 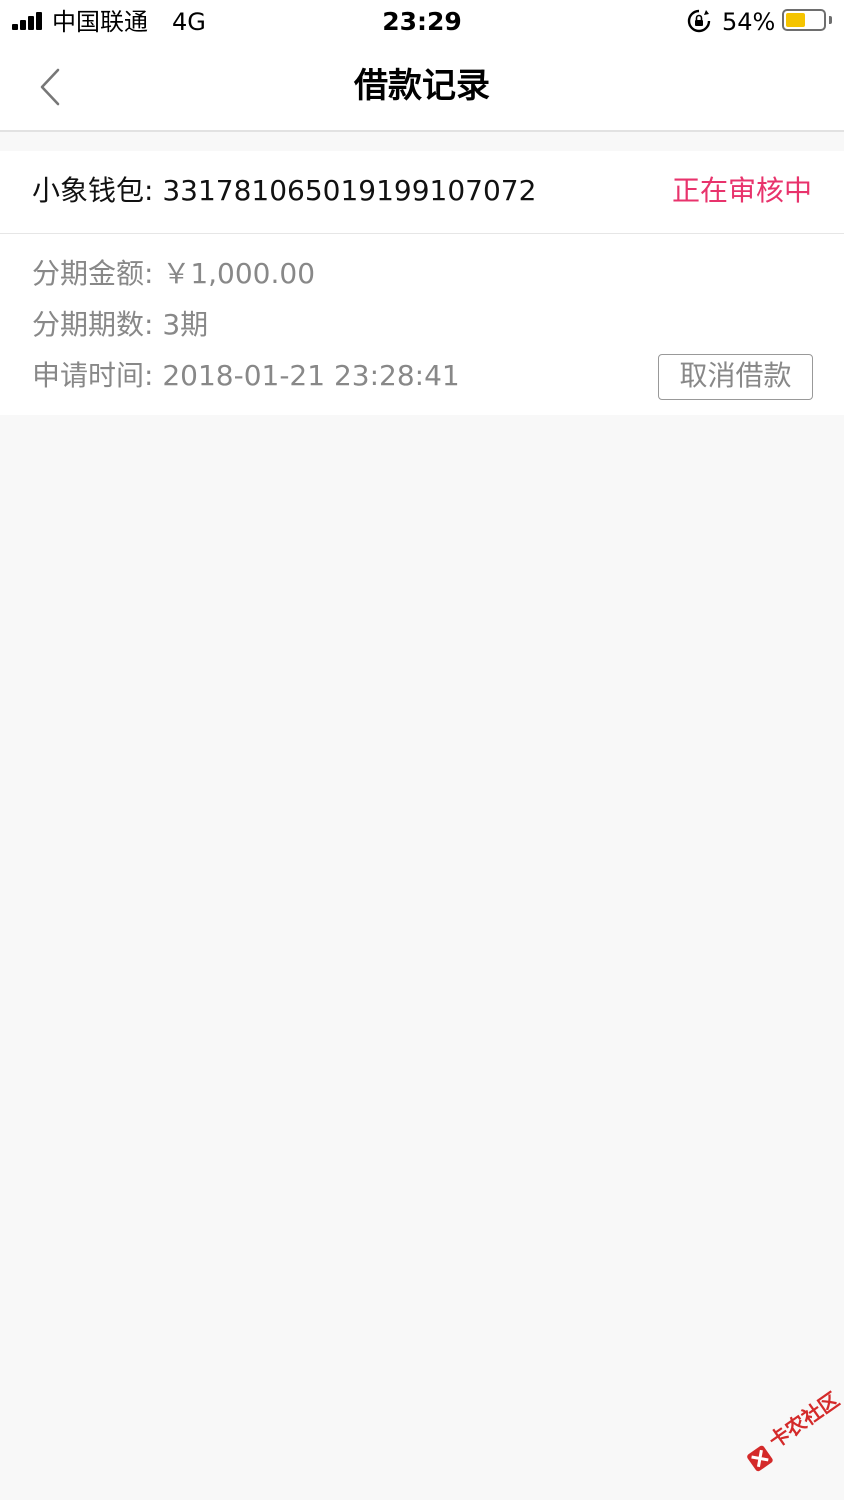 What do you see at coordinates (735, 377) in the screenshot?
I see `cancel-loan-button: 取消借款` at bounding box center [735, 377].